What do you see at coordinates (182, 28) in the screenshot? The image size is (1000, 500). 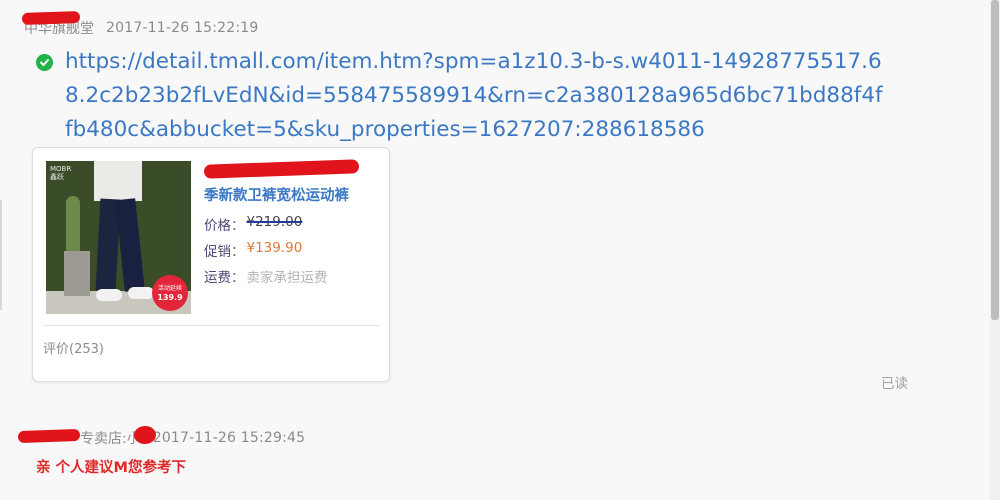 I see `message-timestamp: 2017-11-26 15:22:19` at bounding box center [182, 28].